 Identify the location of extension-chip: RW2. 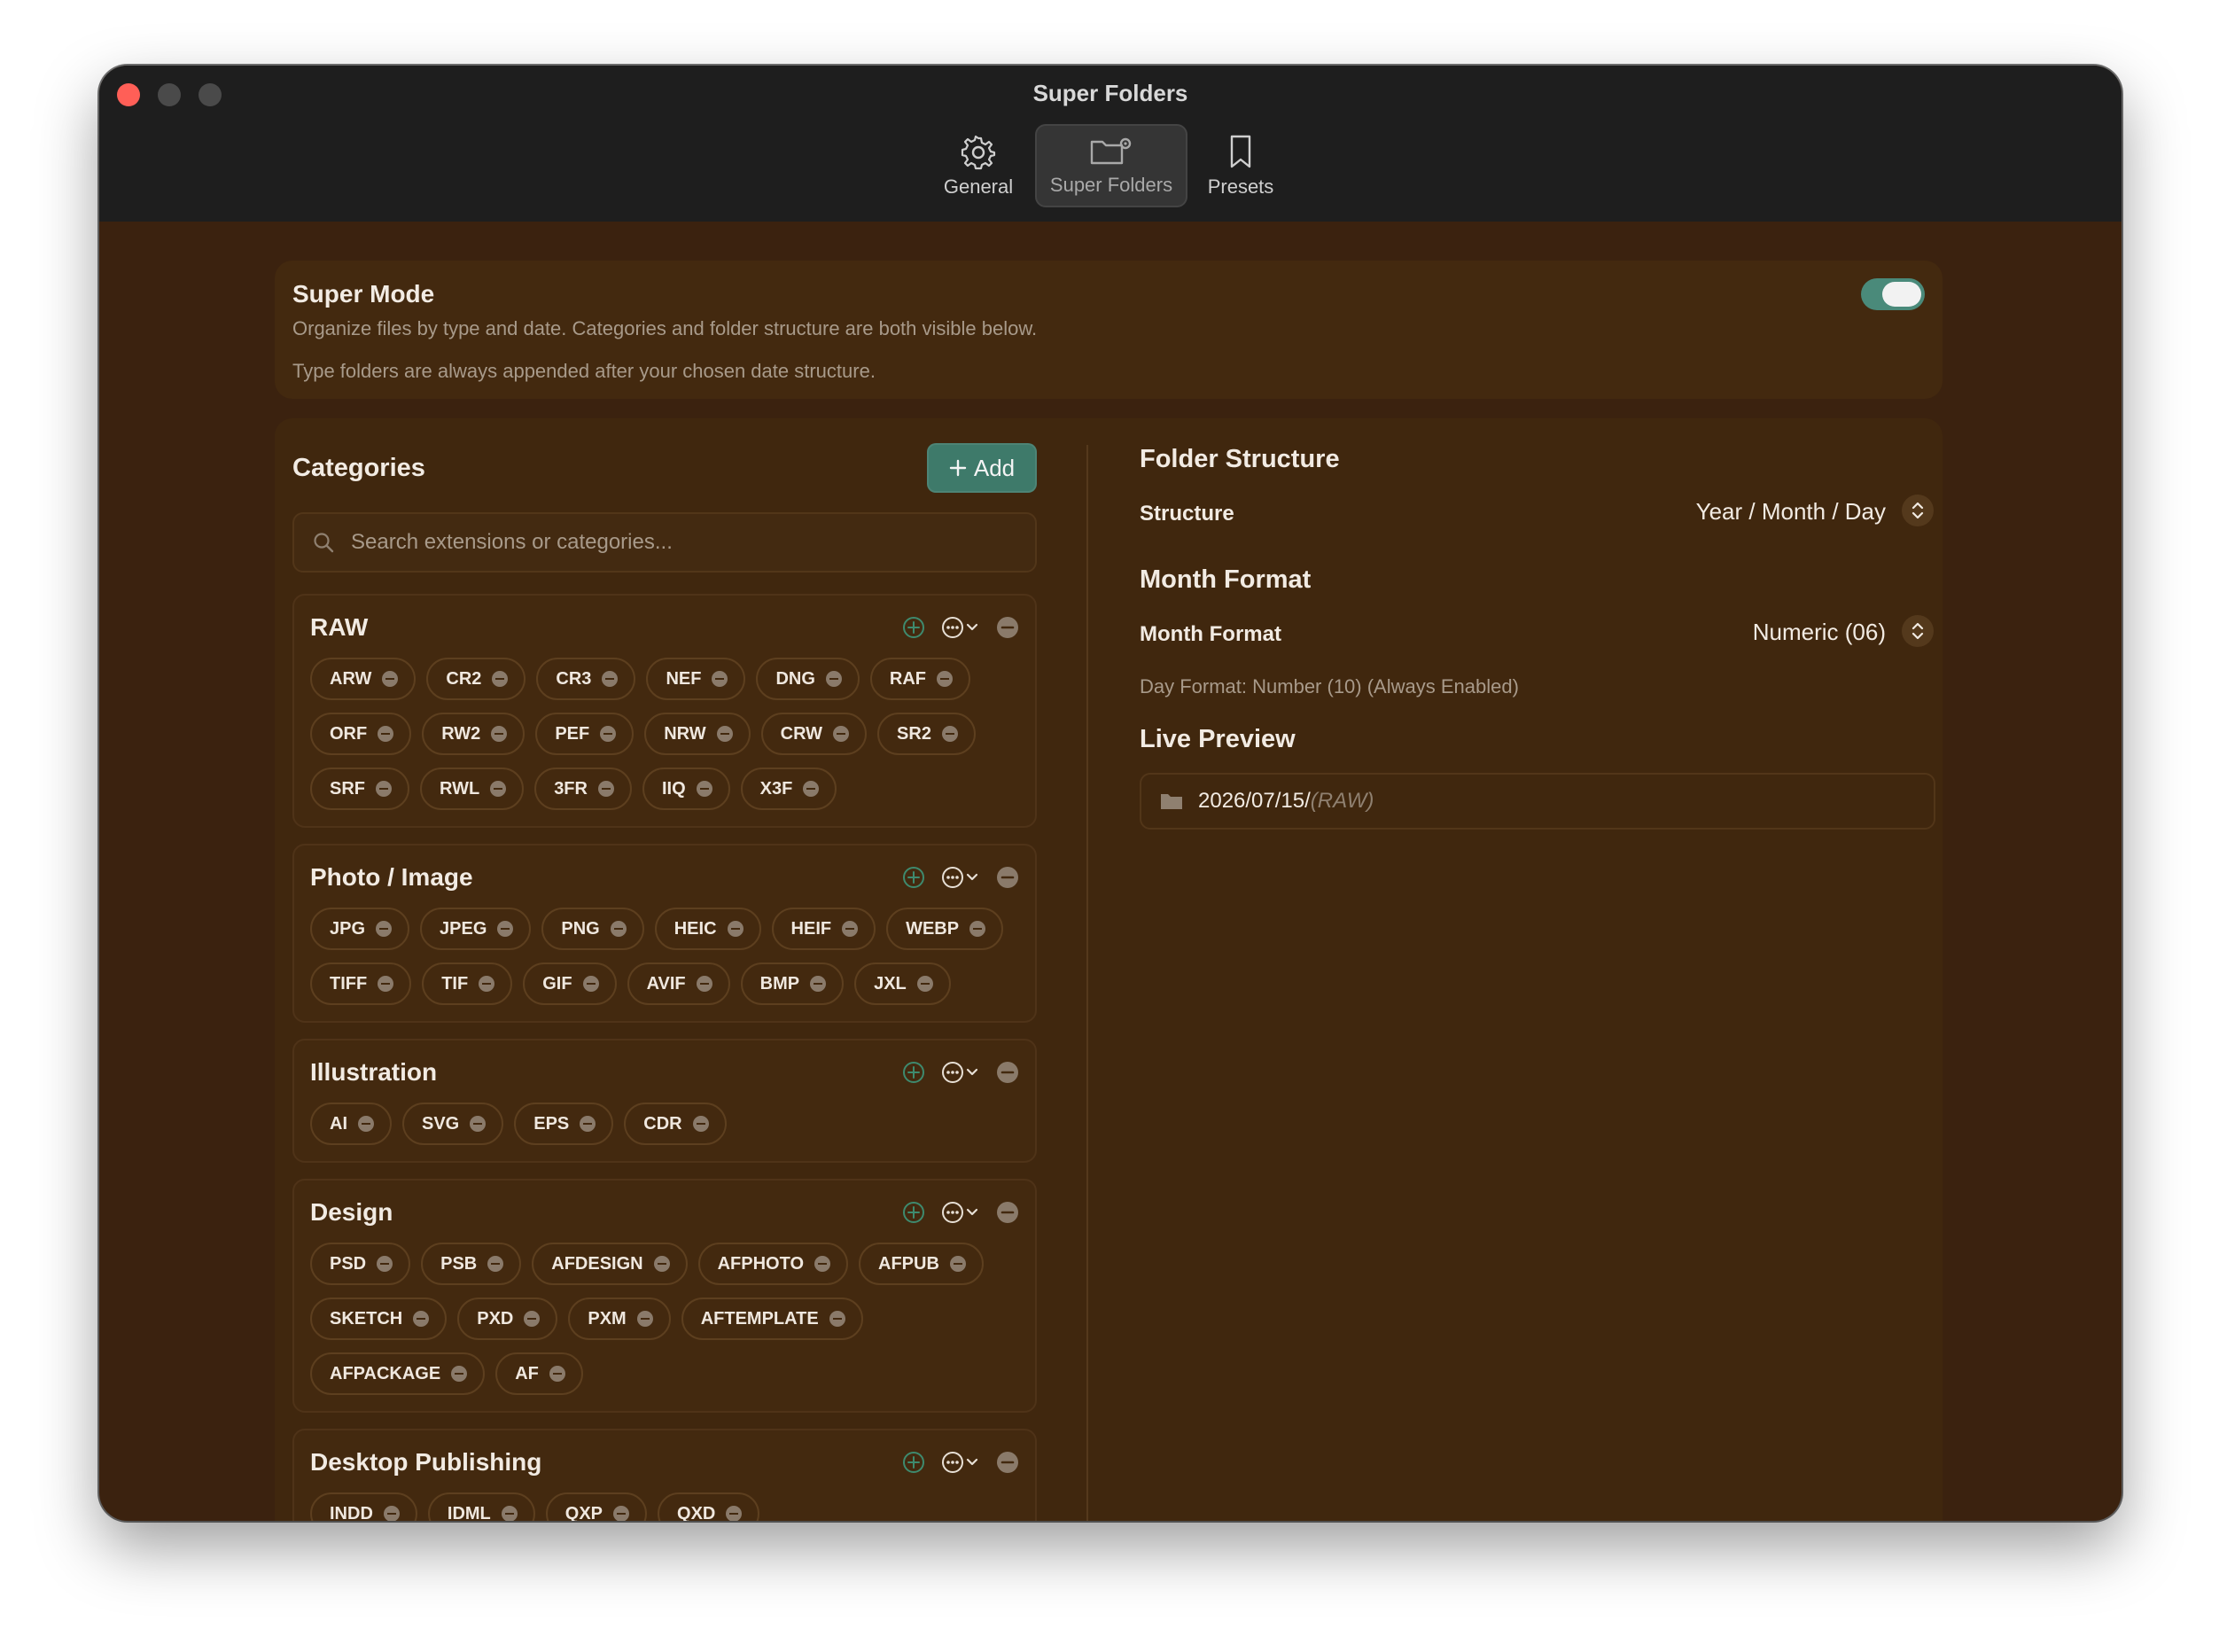
(474, 734).